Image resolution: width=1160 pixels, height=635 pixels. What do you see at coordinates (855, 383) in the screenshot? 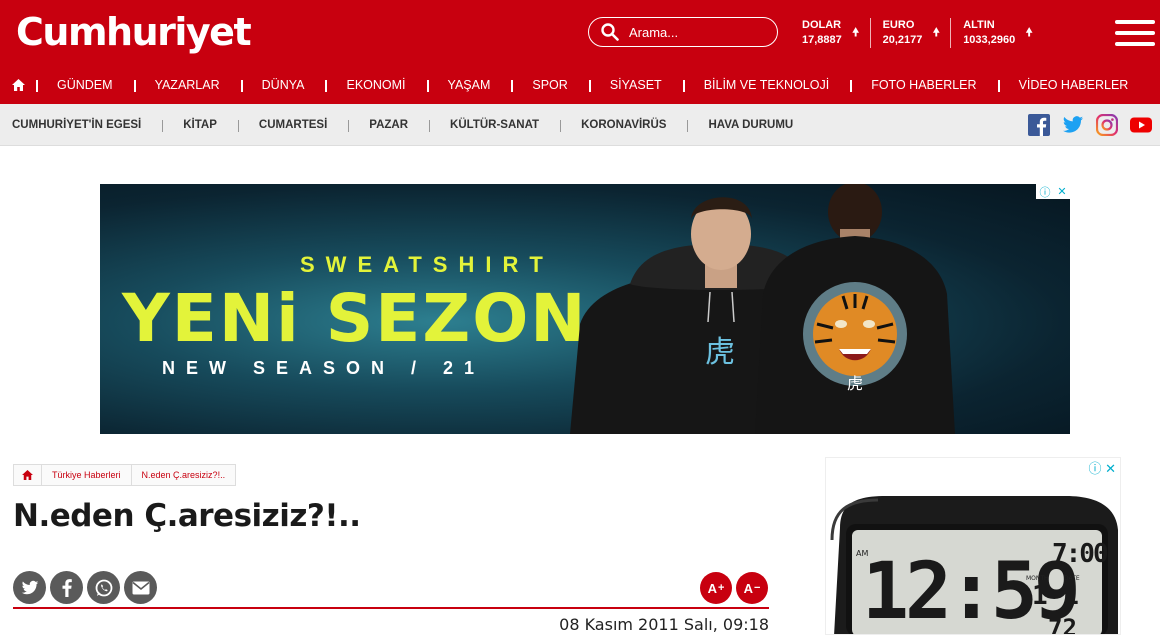
I see `banner-glyph-back: 虎` at bounding box center [855, 383].